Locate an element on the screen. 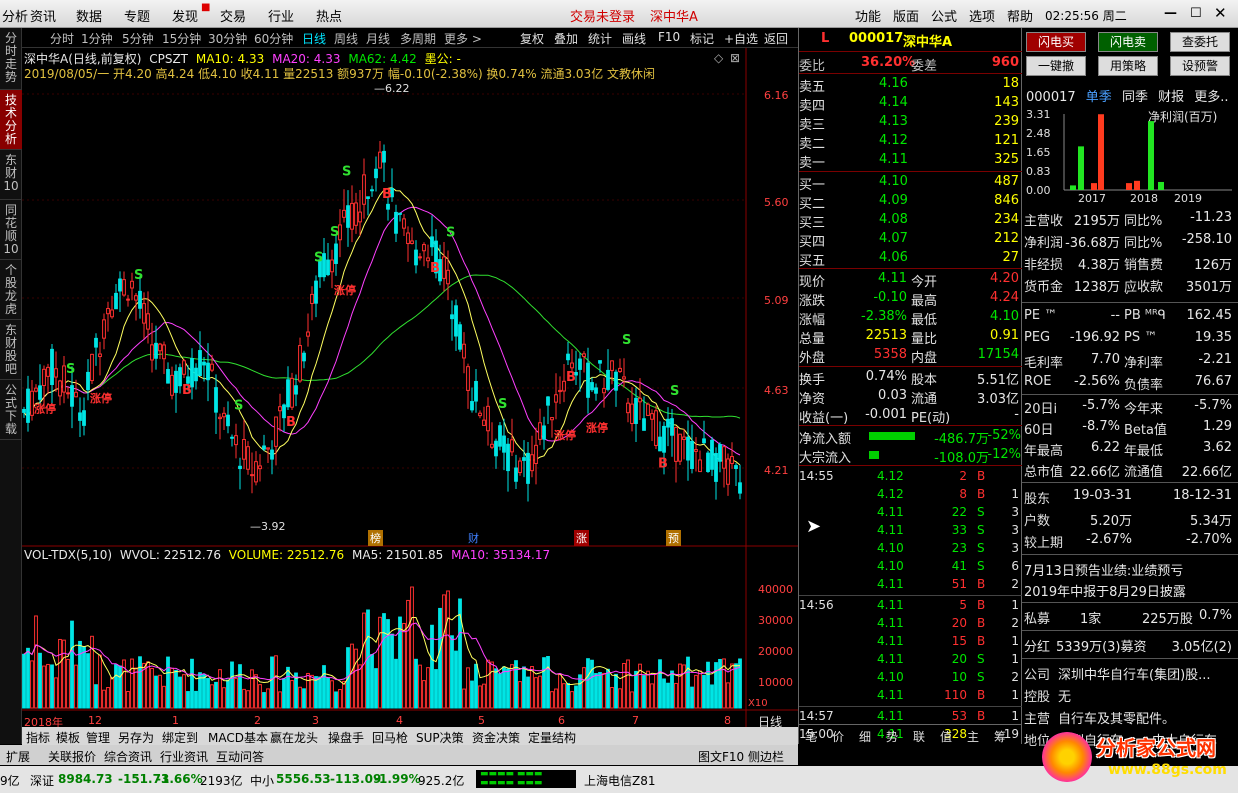  quote-tab: 笔 is located at coordinates (811, 736).